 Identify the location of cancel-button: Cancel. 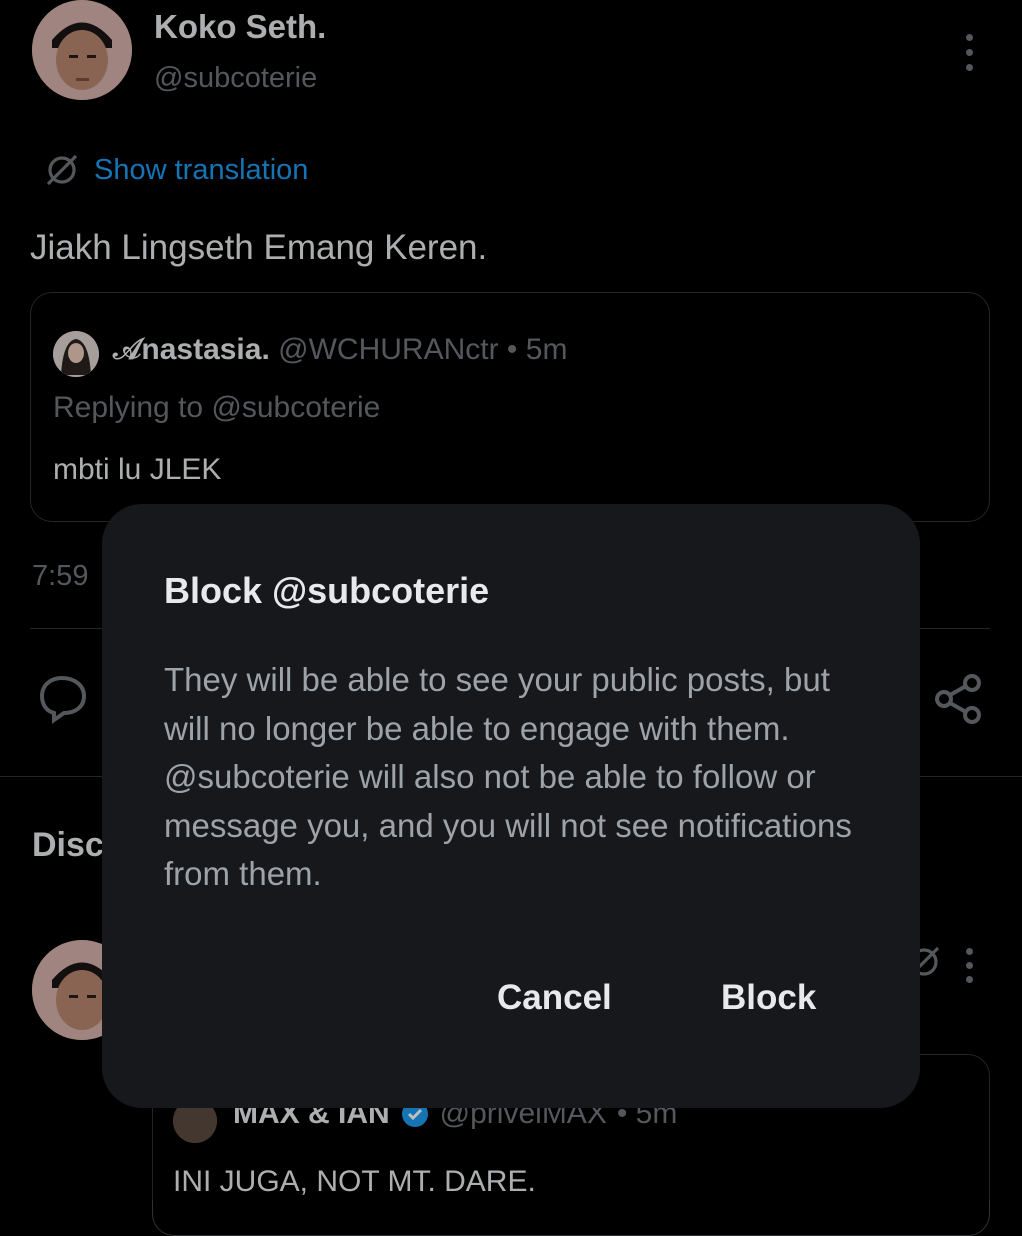
(554, 998).